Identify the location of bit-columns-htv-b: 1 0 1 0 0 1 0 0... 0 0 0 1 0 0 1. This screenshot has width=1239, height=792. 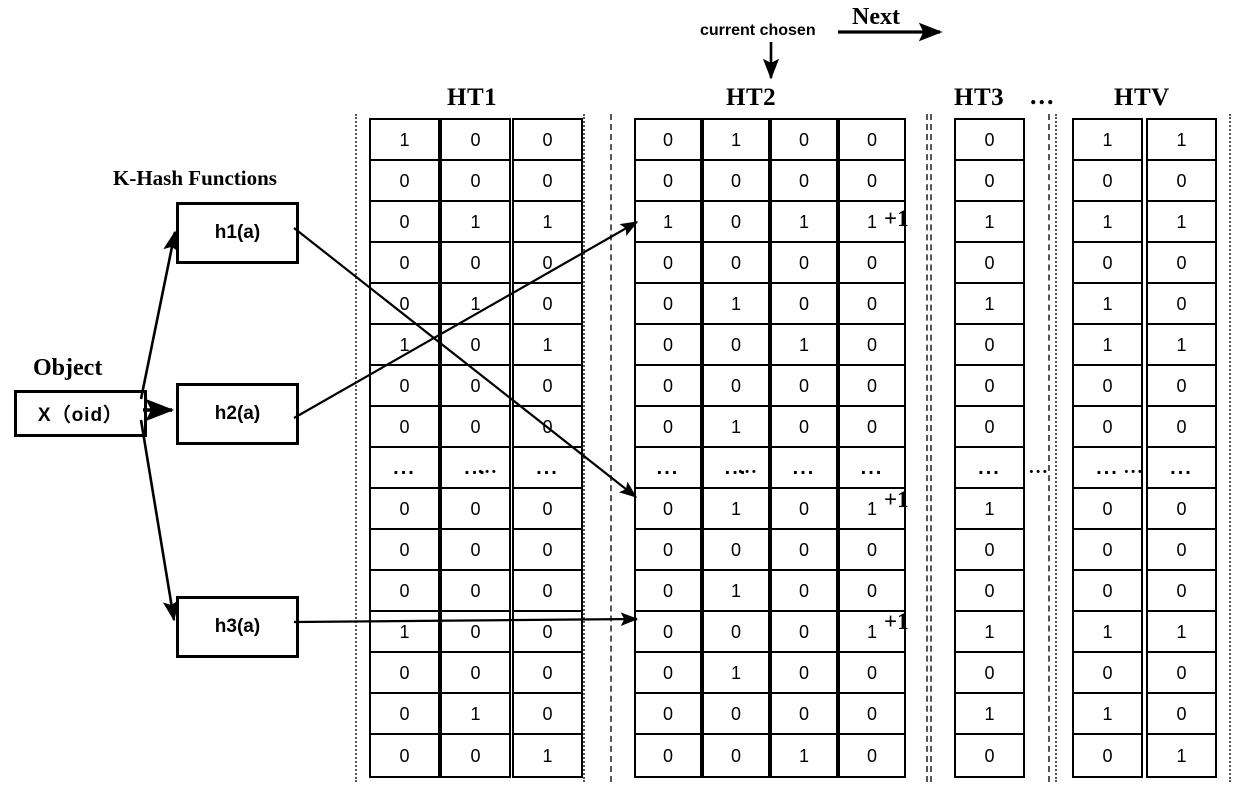
(1181, 448).